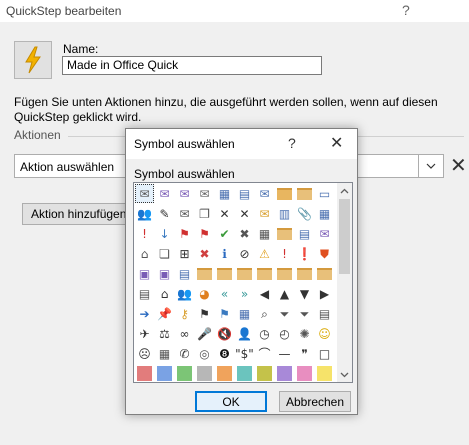 Image resolution: width=469 pixels, height=445 pixels. Describe the element at coordinates (144, 253) in the screenshot. I see `rules-icon: ⌂` at that location.